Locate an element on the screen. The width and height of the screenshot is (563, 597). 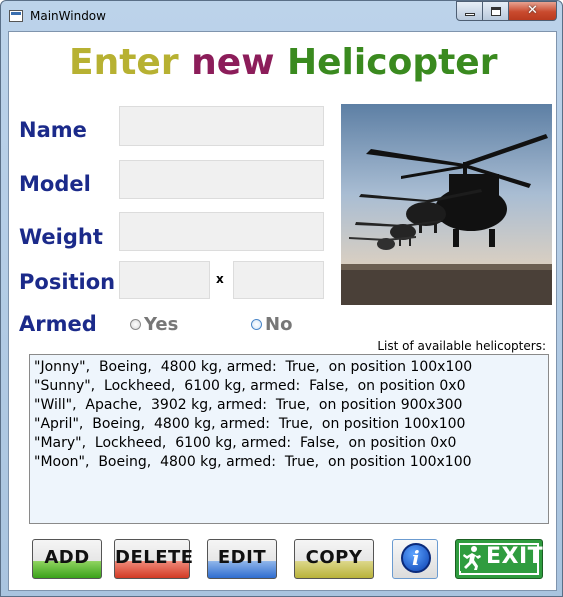
armed-no-radio is located at coordinates (256, 324).